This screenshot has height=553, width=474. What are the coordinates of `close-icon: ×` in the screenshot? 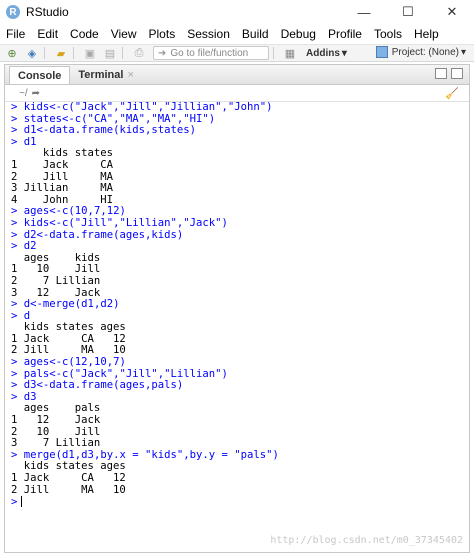 It's located at (130, 75).